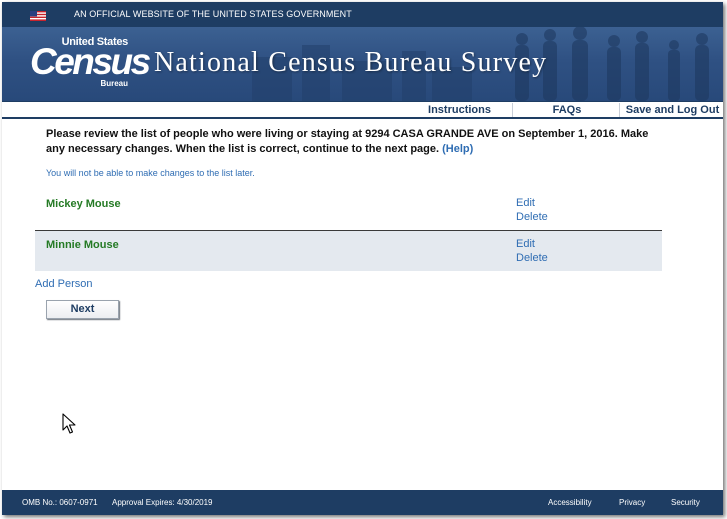 This screenshot has width=727, height=519. I want to click on footer-privacy-link: Privacy, so click(632, 502).